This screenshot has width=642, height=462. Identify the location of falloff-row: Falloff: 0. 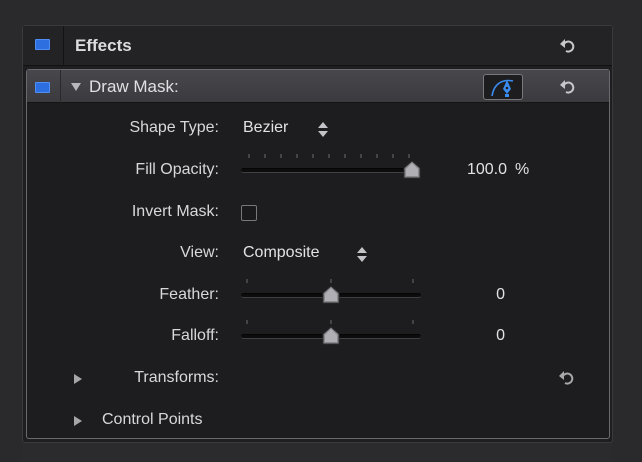
(318, 334).